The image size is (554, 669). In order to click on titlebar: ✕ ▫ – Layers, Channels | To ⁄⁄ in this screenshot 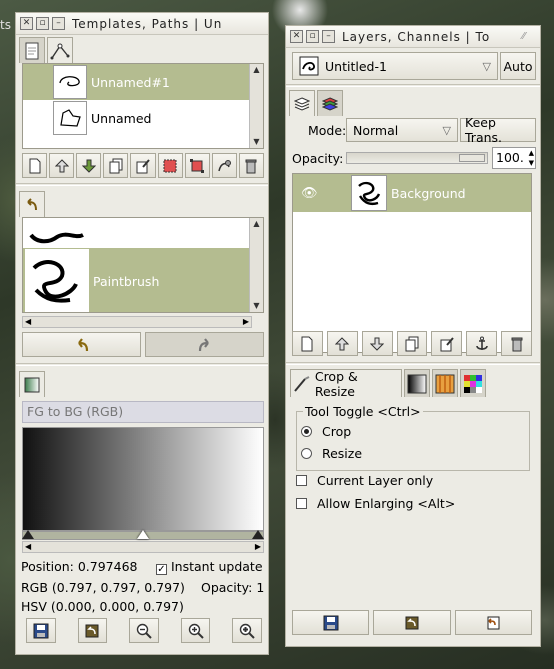, I will do `click(413, 37)`.